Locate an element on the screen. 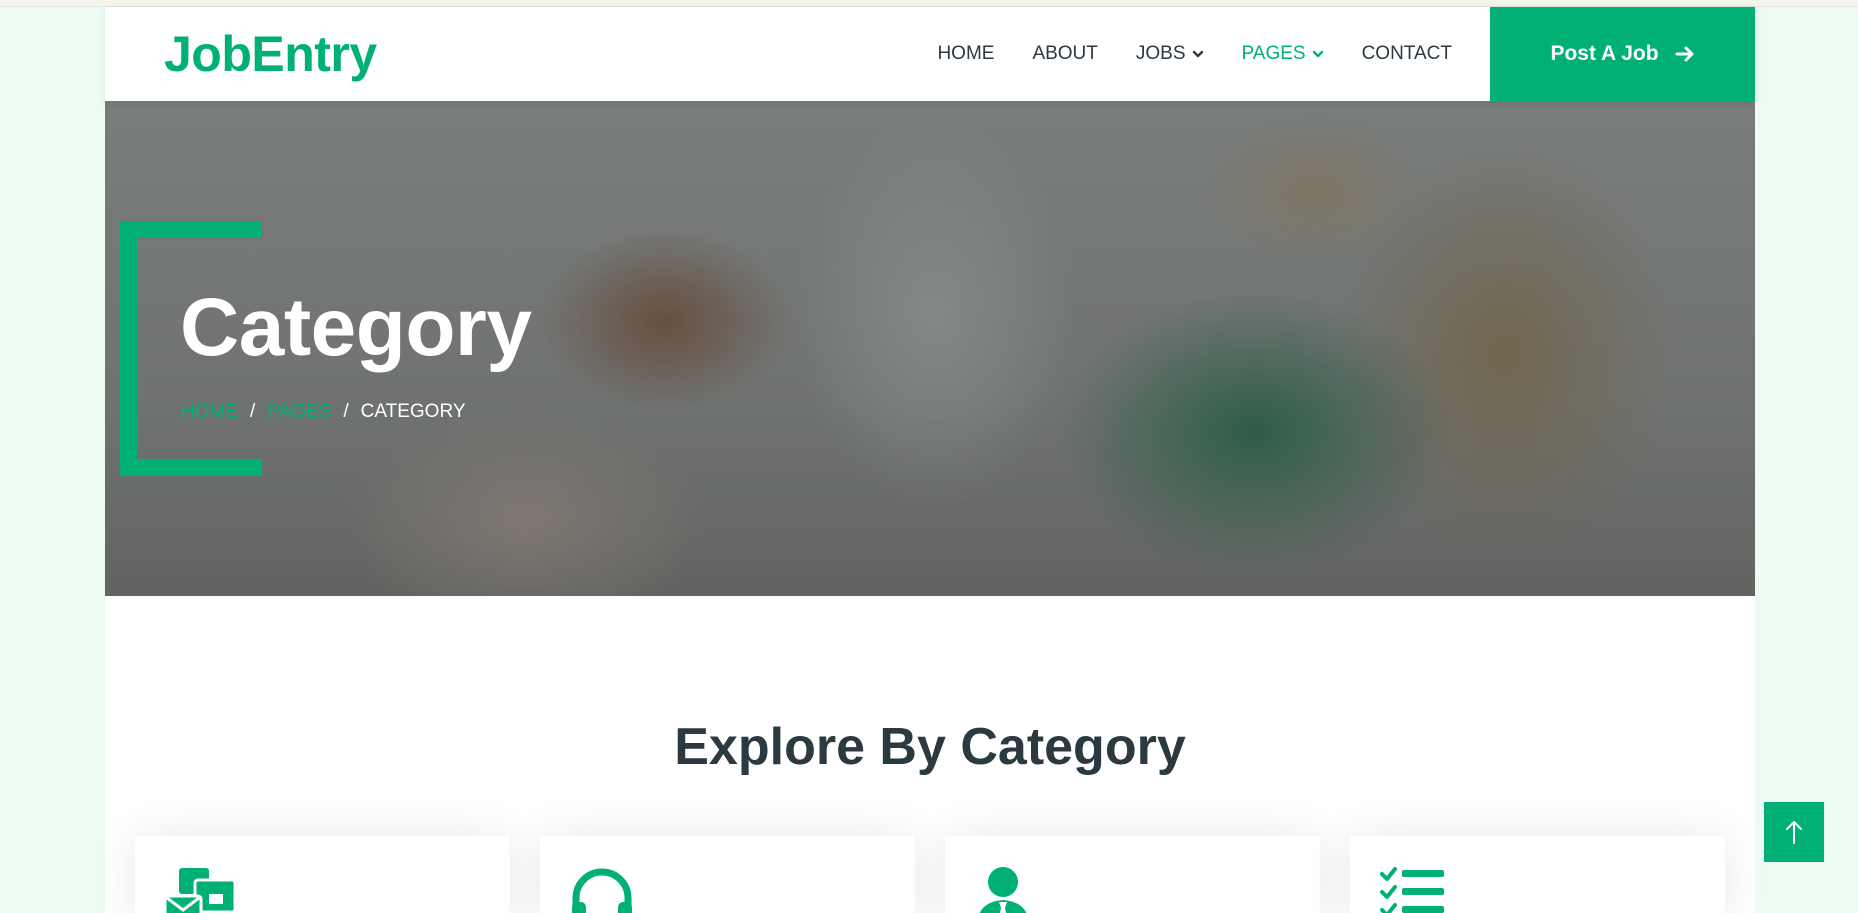 Image resolution: width=1858 pixels, height=913 pixels. nav-item-home: HOME is located at coordinates (965, 54).